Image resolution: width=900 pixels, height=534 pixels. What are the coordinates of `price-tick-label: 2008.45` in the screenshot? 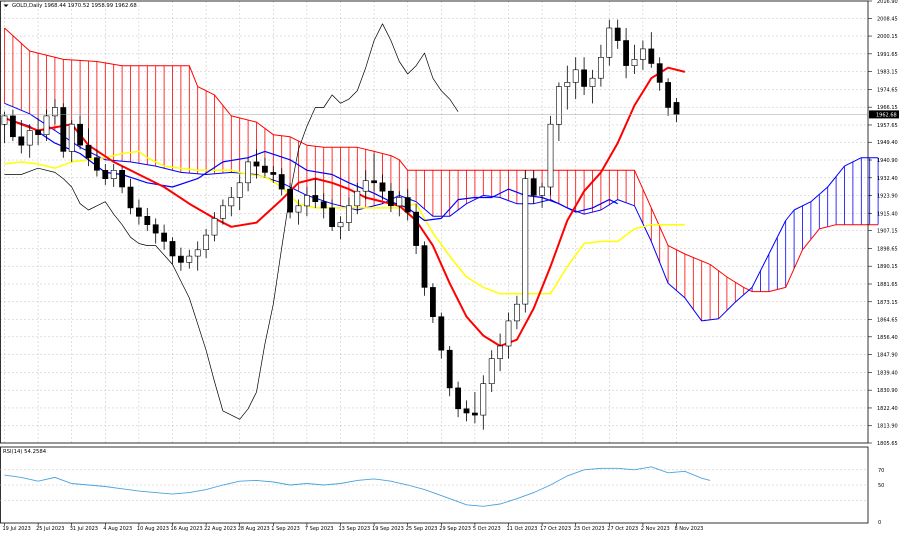 It's located at (887, 20).